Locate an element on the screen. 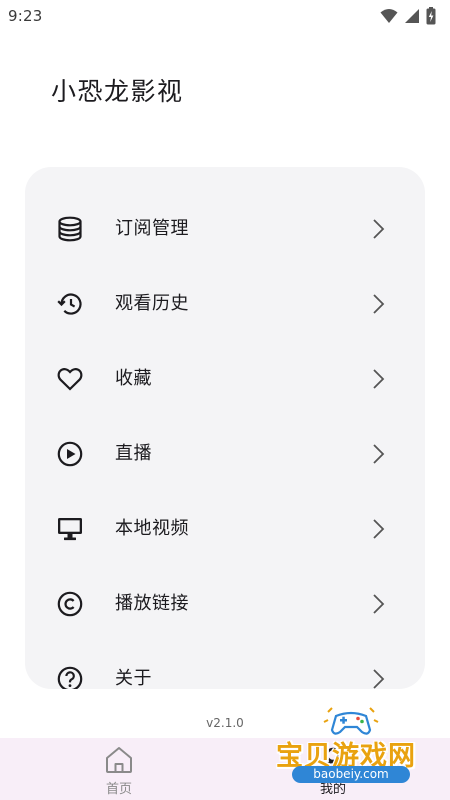 Image resolution: width=450 pixels, height=800 pixels. heart-icon is located at coordinates (70, 379).